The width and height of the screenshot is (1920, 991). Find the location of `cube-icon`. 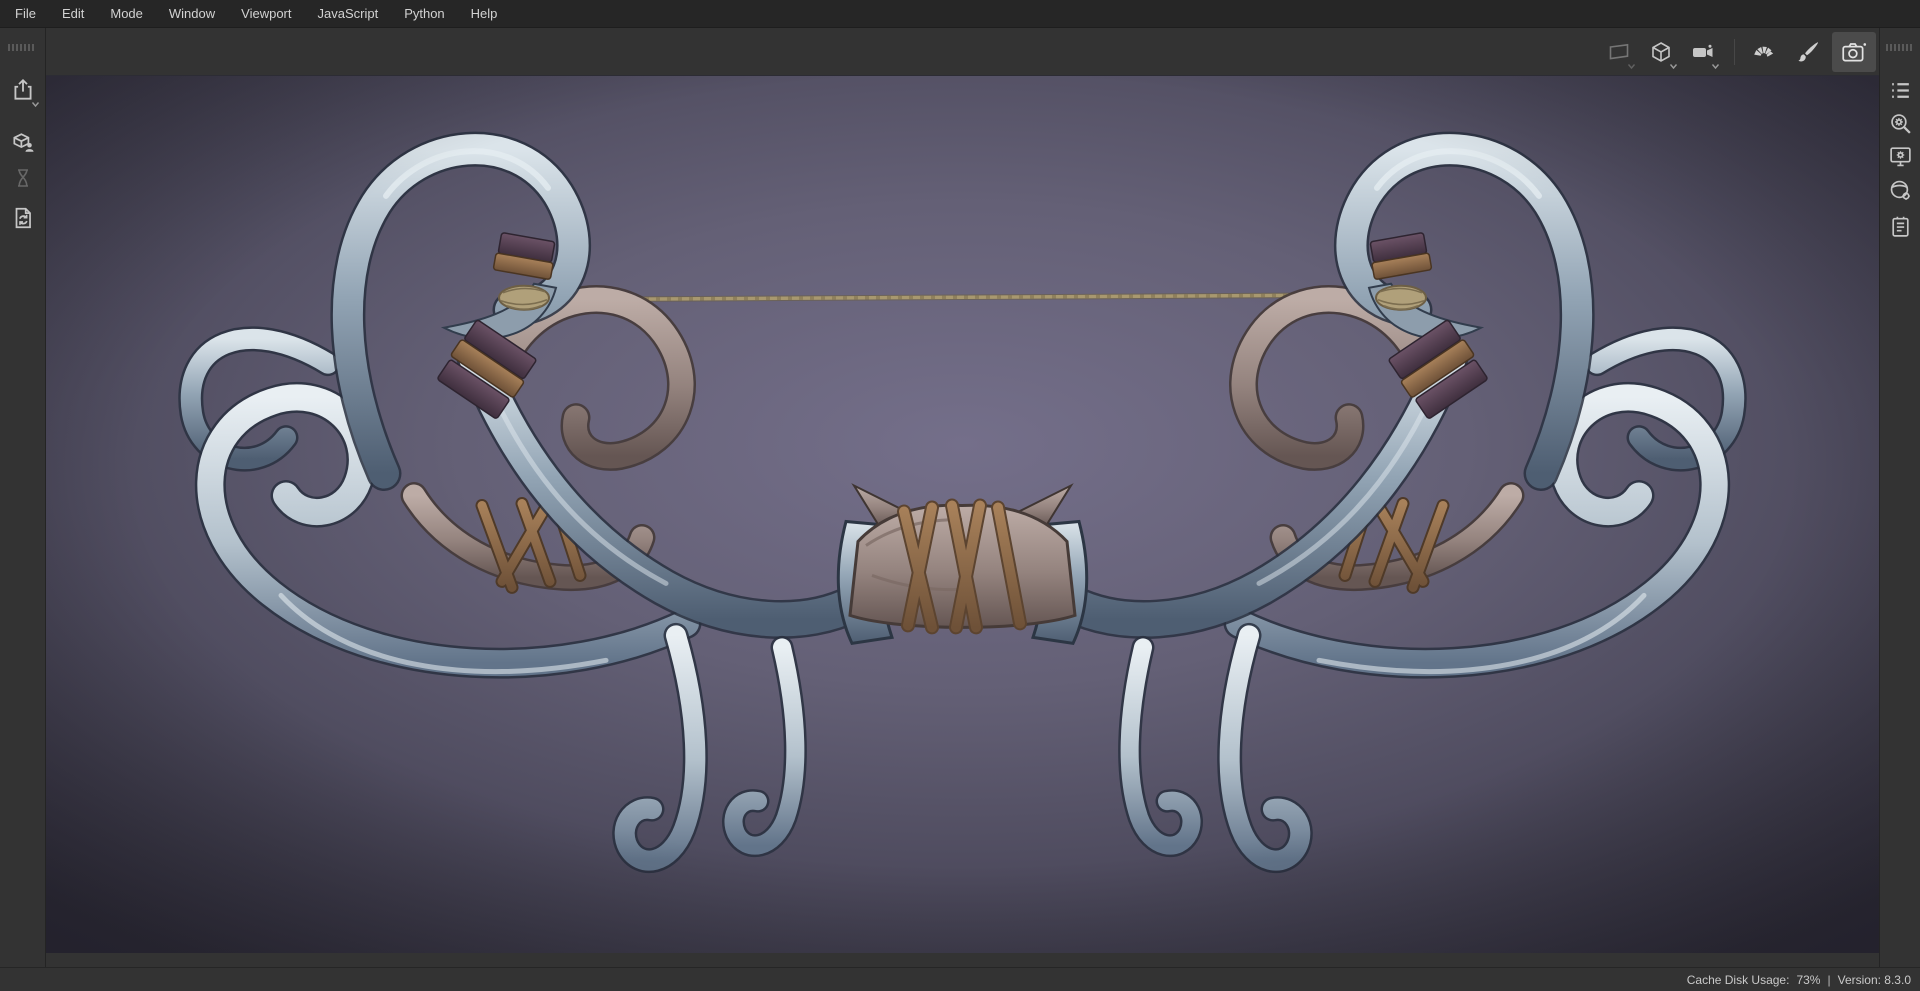

cube-icon is located at coordinates (1661, 52).